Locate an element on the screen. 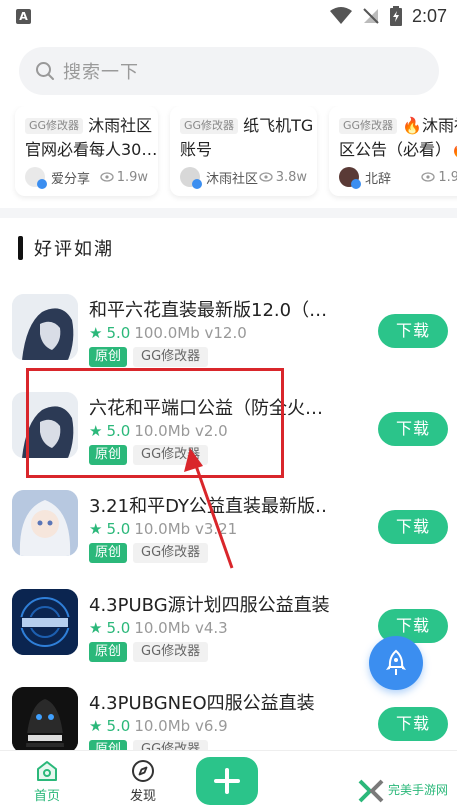  watermark: 完美手游网 is located at coordinates (378, 784).